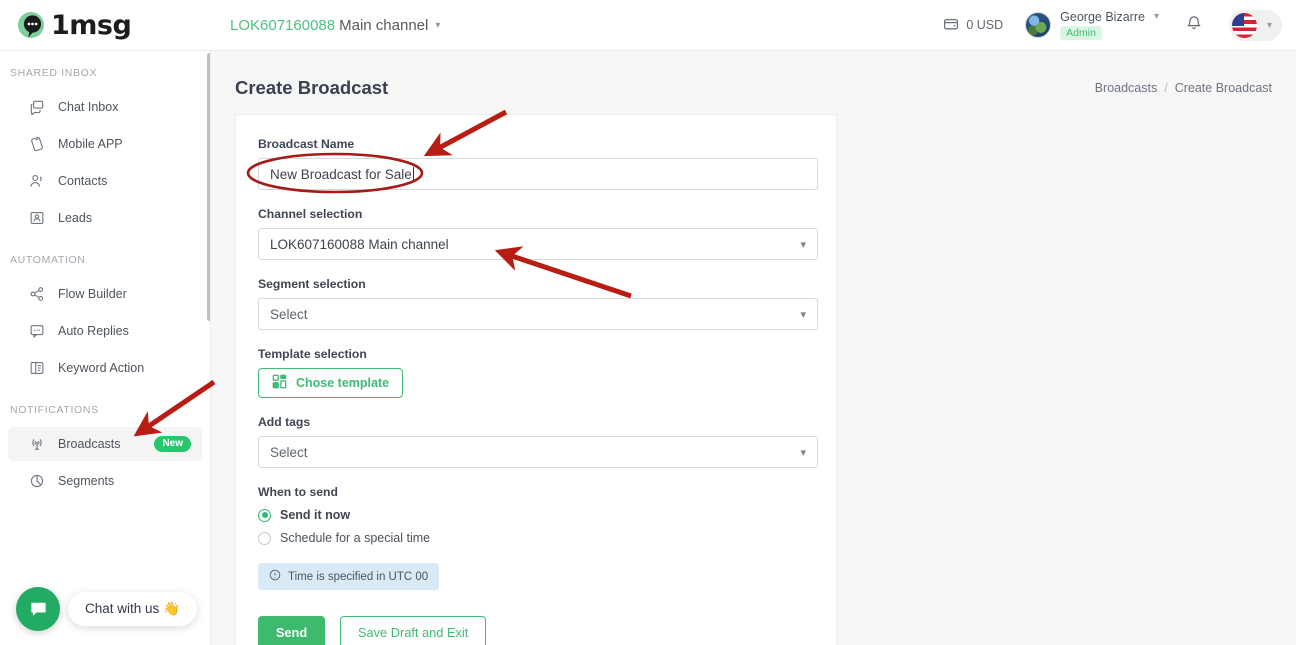 This screenshot has width=1296, height=645. What do you see at coordinates (1081, 33) in the screenshot?
I see `user-role-badge: Admin` at bounding box center [1081, 33].